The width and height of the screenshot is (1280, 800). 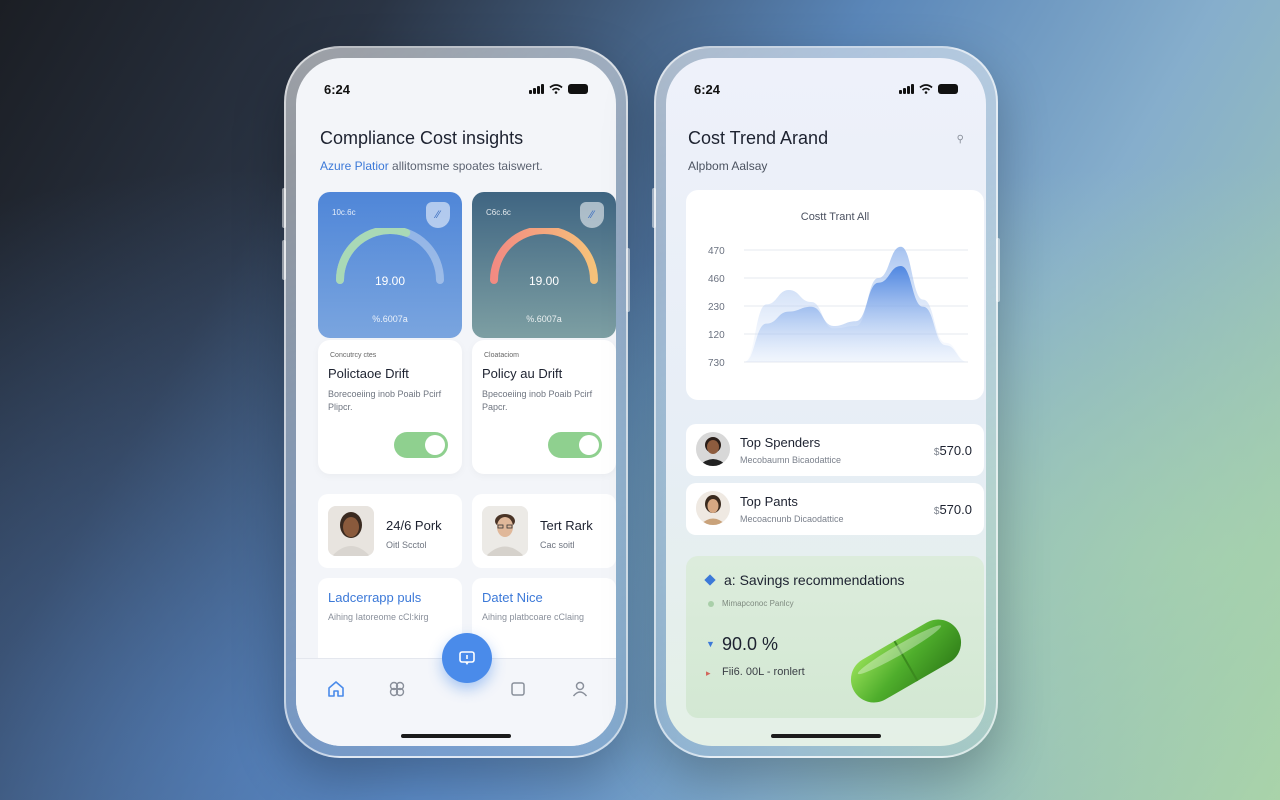 I want to click on gauge-footer: %.6007a, so click(x=544, y=319).